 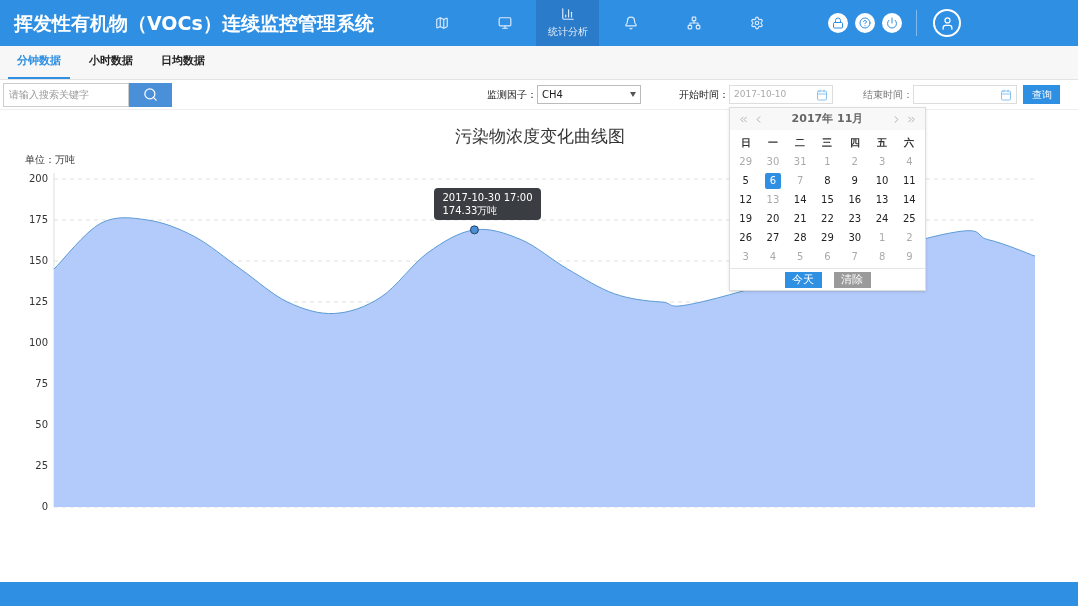 I want to click on calendar-day: 25, so click(x=909, y=218).